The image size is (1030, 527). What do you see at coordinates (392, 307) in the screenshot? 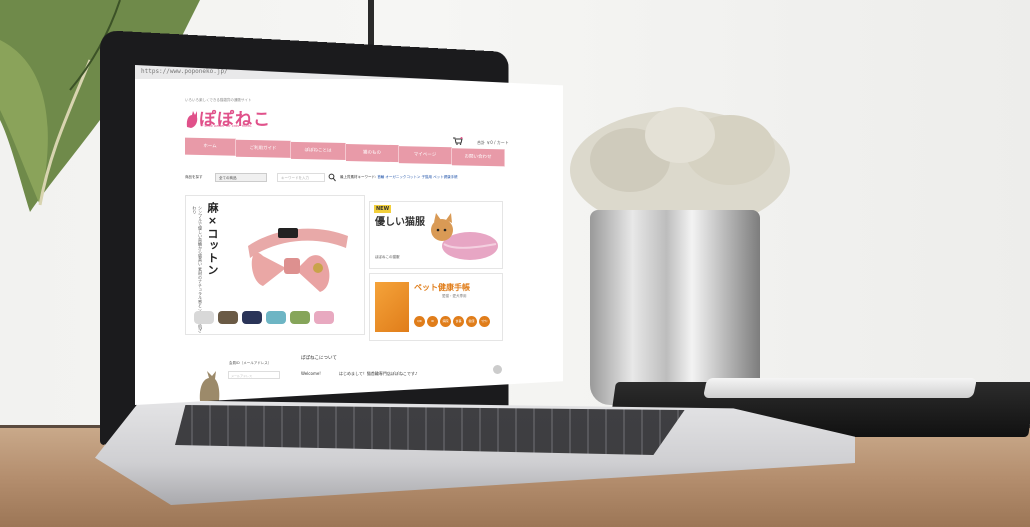
I see `health-book-image` at bounding box center [392, 307].